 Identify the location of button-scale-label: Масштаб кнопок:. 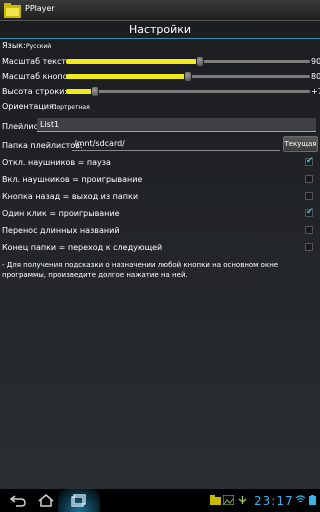
(39, 76).